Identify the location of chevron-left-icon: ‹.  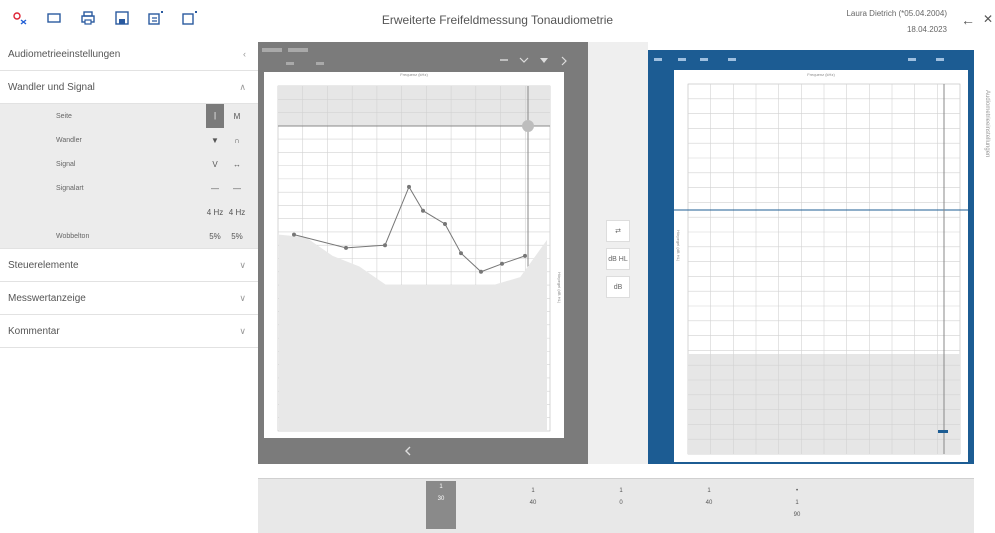
(244, 54).